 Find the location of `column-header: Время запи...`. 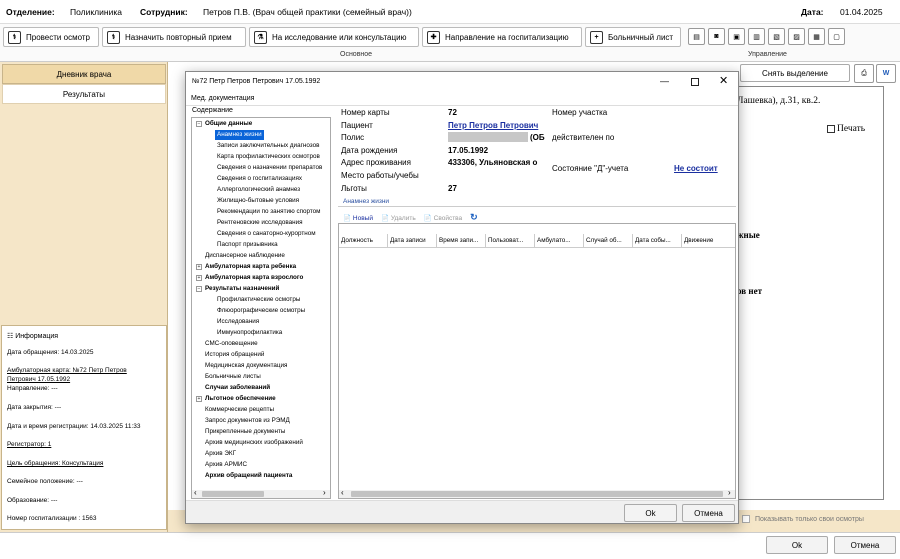

column-header: Время запи... is located at coordinates (461, 241).